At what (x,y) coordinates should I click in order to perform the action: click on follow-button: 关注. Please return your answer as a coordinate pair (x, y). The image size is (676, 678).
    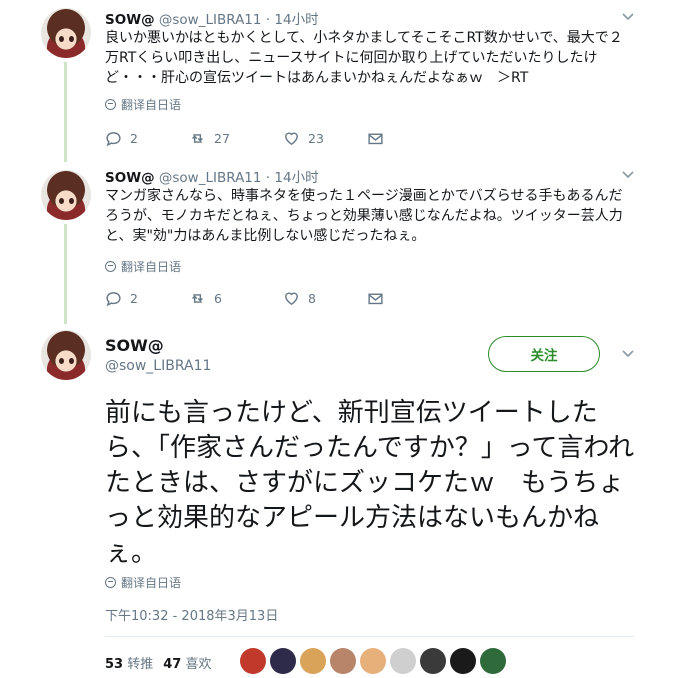
    Looking at the image, I should click on (544, 354).